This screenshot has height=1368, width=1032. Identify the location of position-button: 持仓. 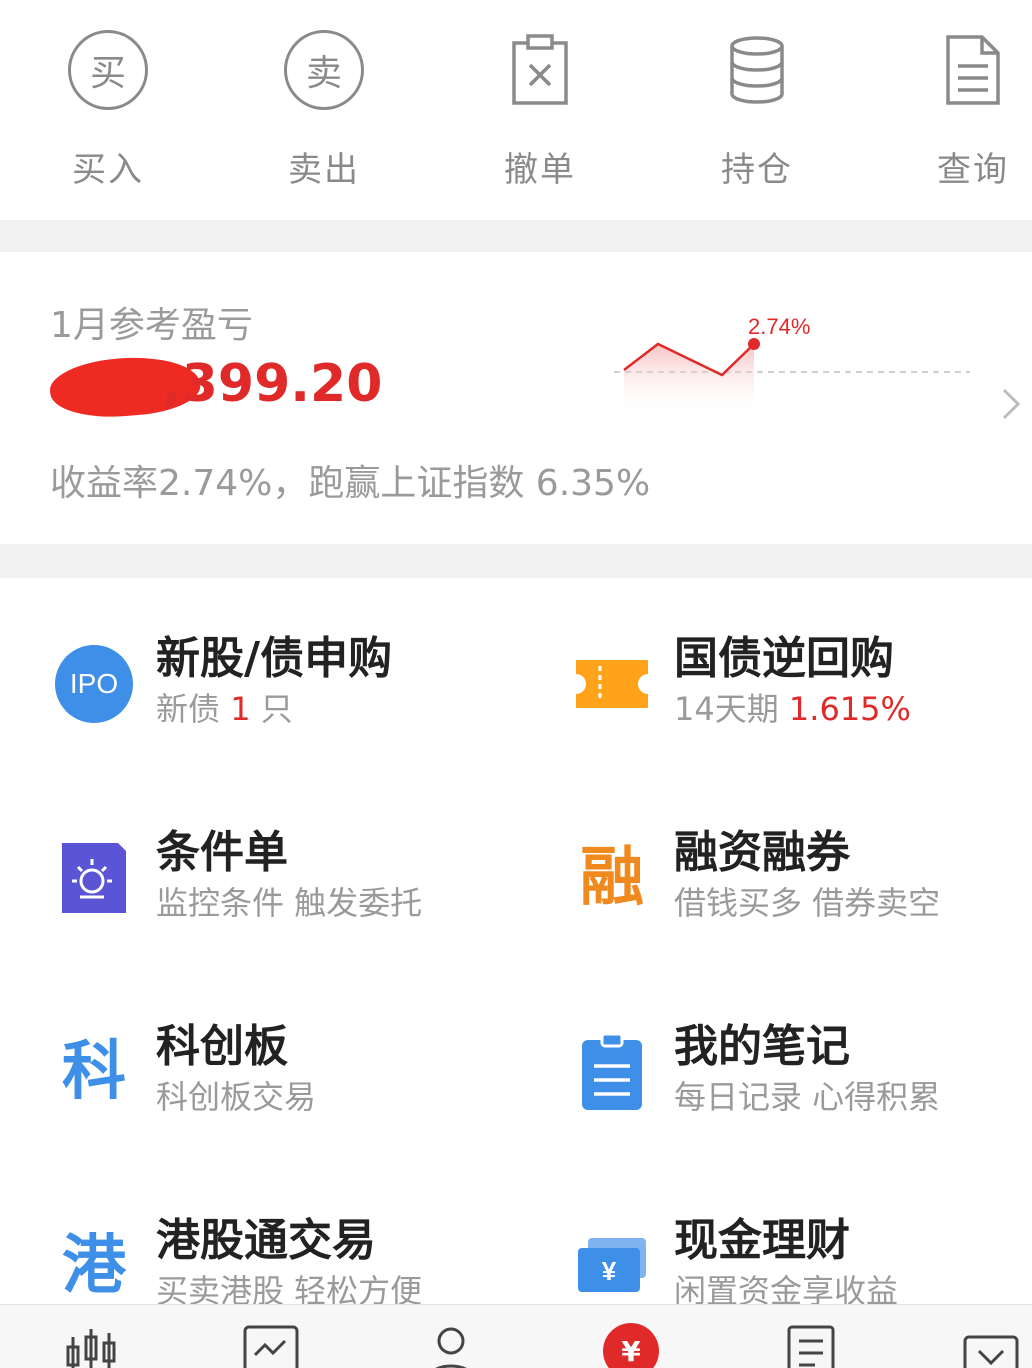
(757, 113).